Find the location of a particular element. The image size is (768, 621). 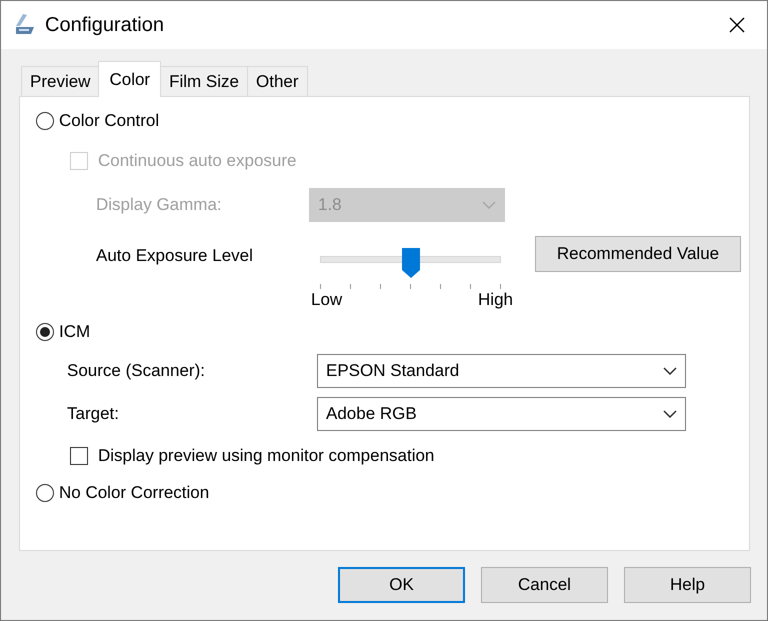

checkbox-label: Display preview using monitor compensation is located at coordinates (266, 456).